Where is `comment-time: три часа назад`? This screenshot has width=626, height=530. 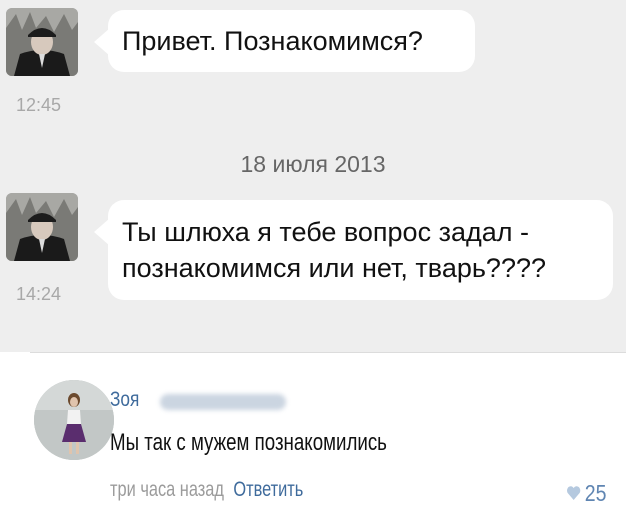 comment-time: три часа назад is located at coordinates (167, 489).